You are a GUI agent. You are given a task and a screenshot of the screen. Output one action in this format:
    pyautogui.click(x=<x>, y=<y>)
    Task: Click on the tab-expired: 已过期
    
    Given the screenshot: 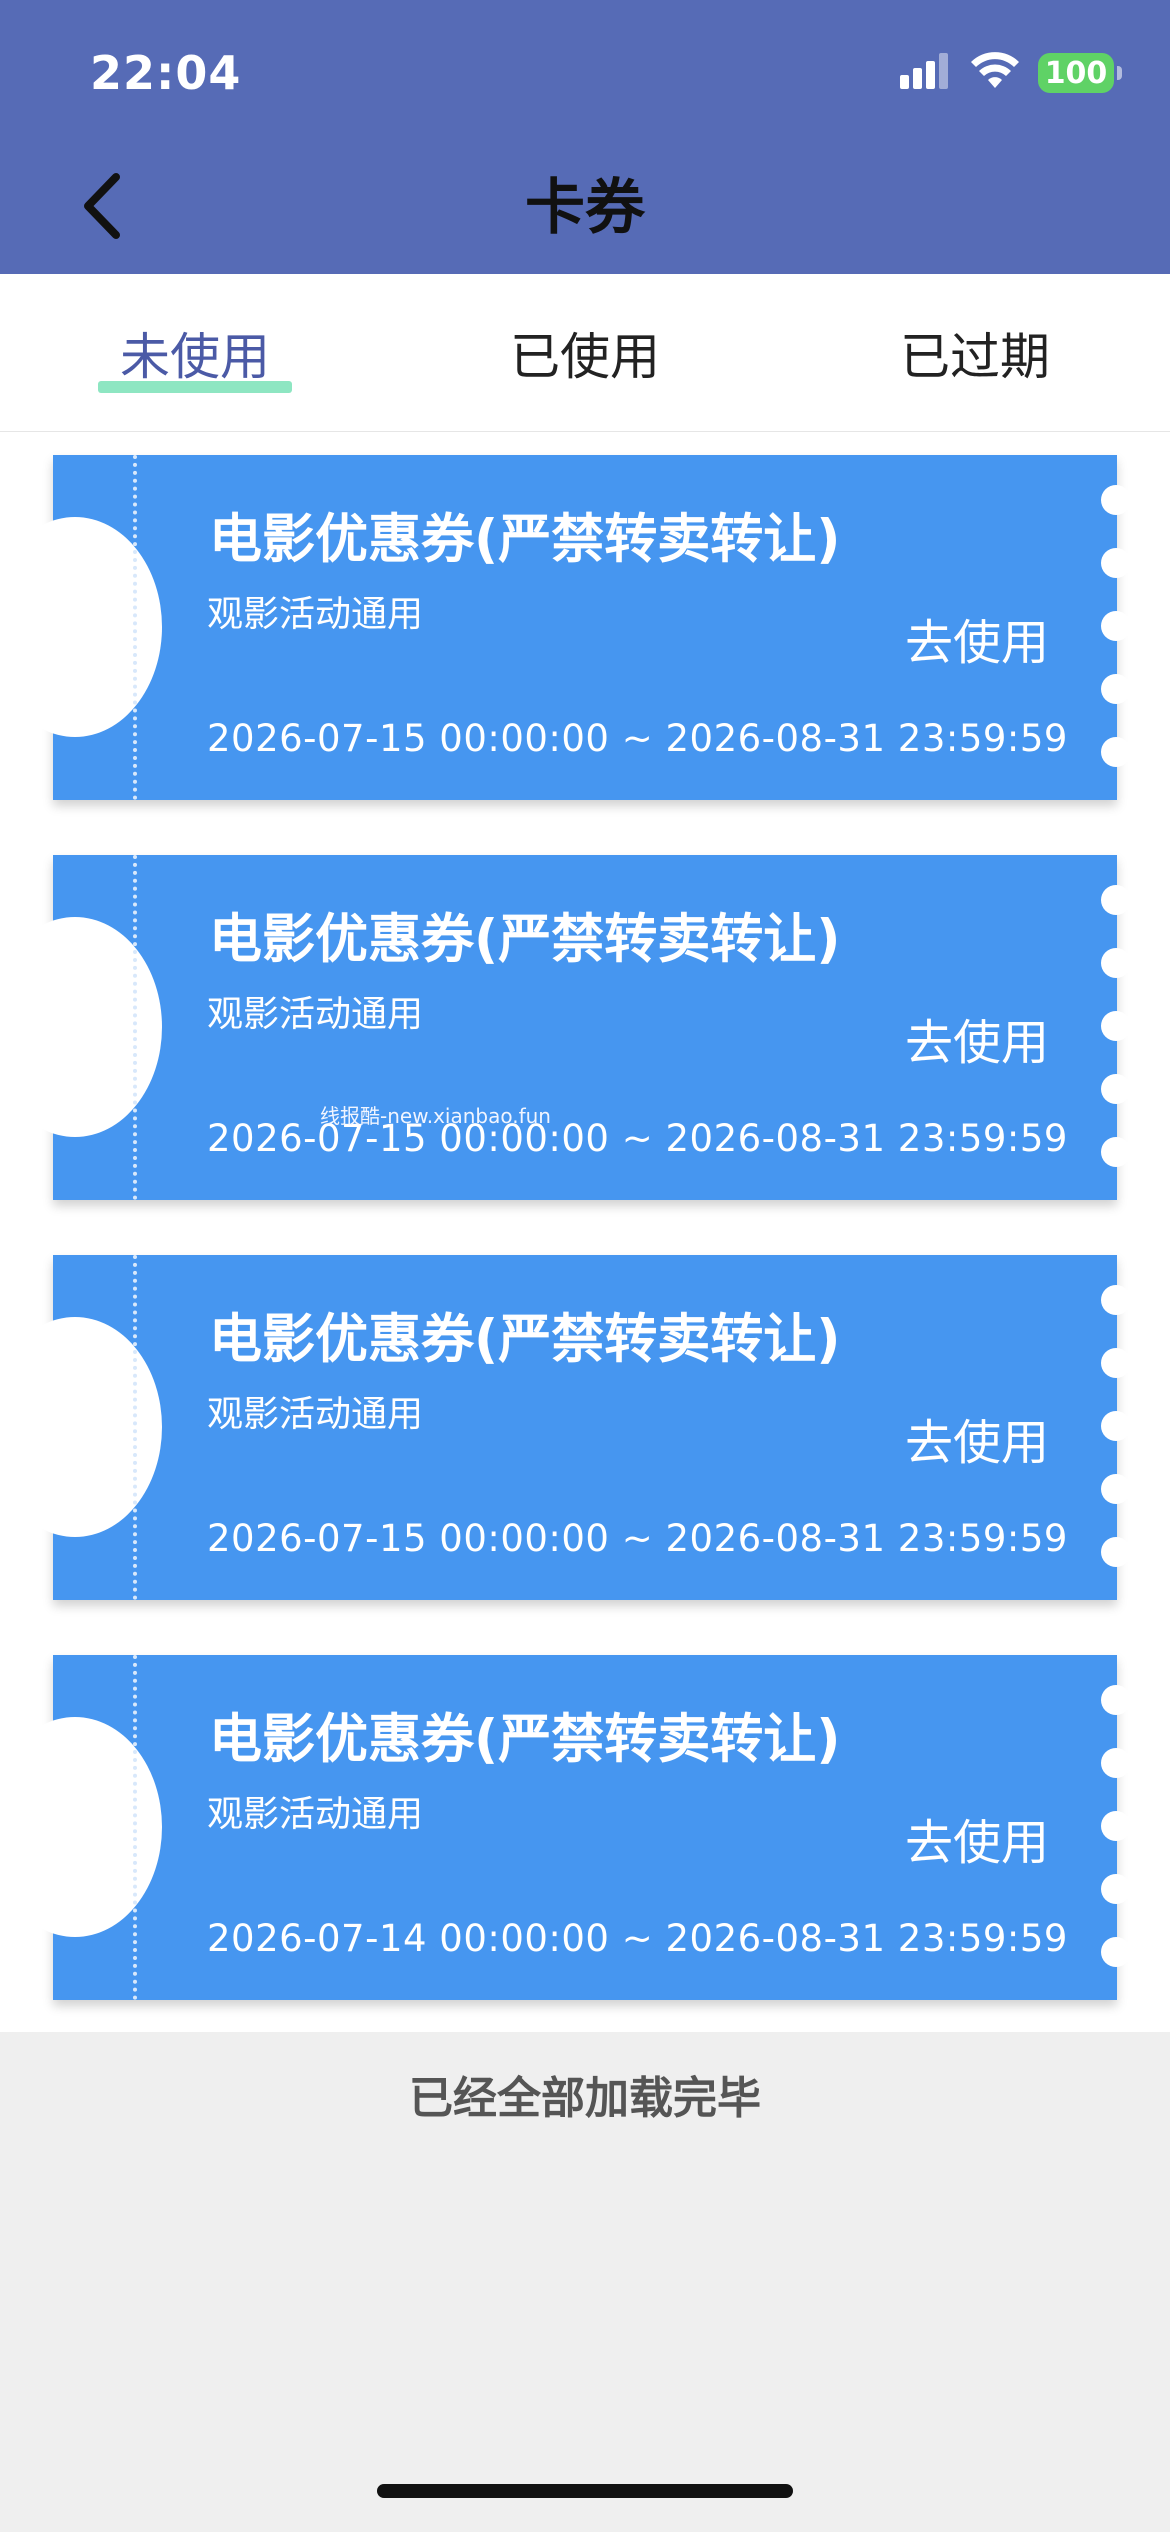 What is the action you would take?
    pyautogui.click(x=975, y=353)
    